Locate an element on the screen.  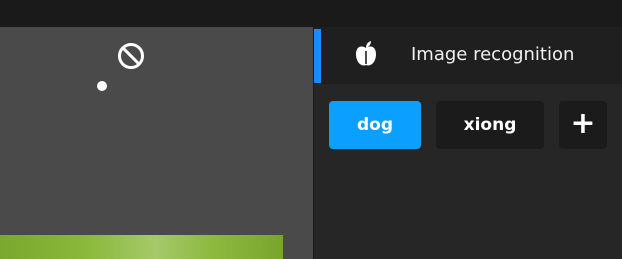
add-tag-button: + is located at coordinates (583, 125).